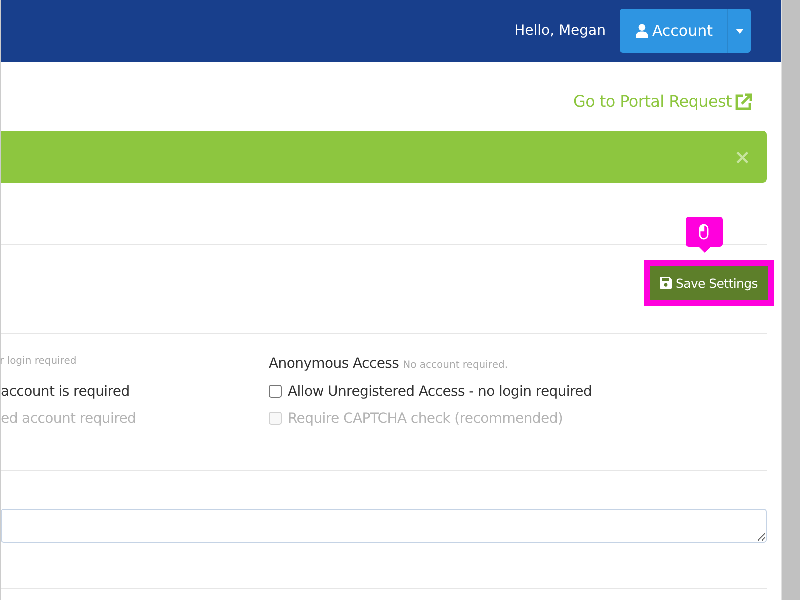  What do you see at coordinates (744, 101) in the screenshot?
I see `external-link-icon` at bounding box center [744, 101].